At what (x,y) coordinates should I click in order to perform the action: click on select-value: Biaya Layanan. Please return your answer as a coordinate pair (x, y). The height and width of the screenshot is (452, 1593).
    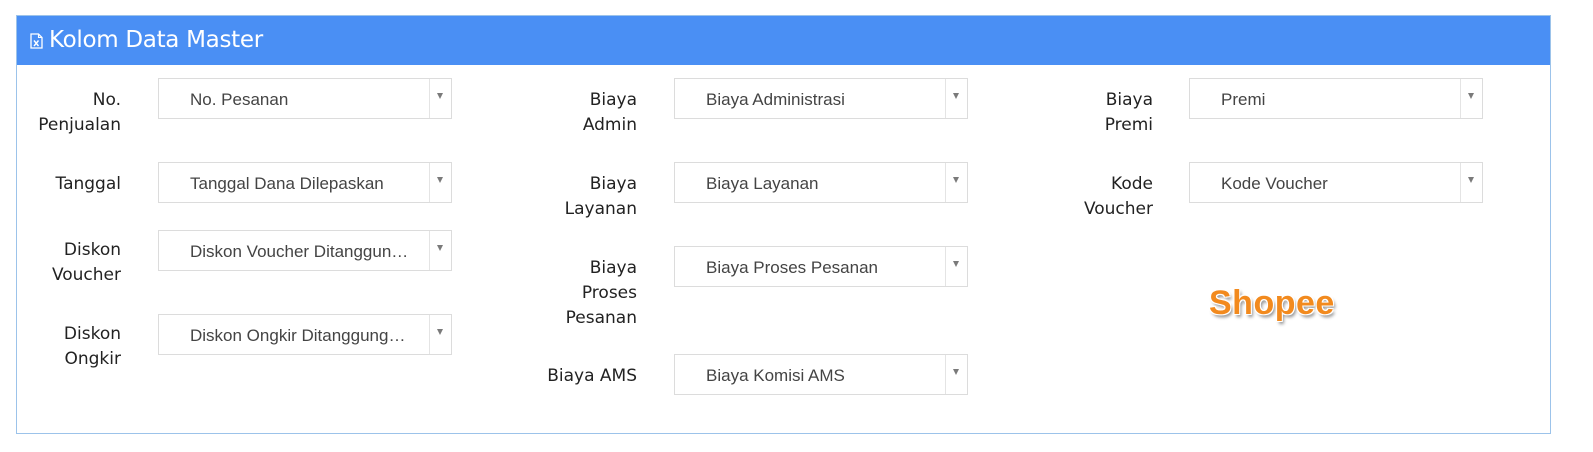
    Looking at the image, I should click on (762, 183).